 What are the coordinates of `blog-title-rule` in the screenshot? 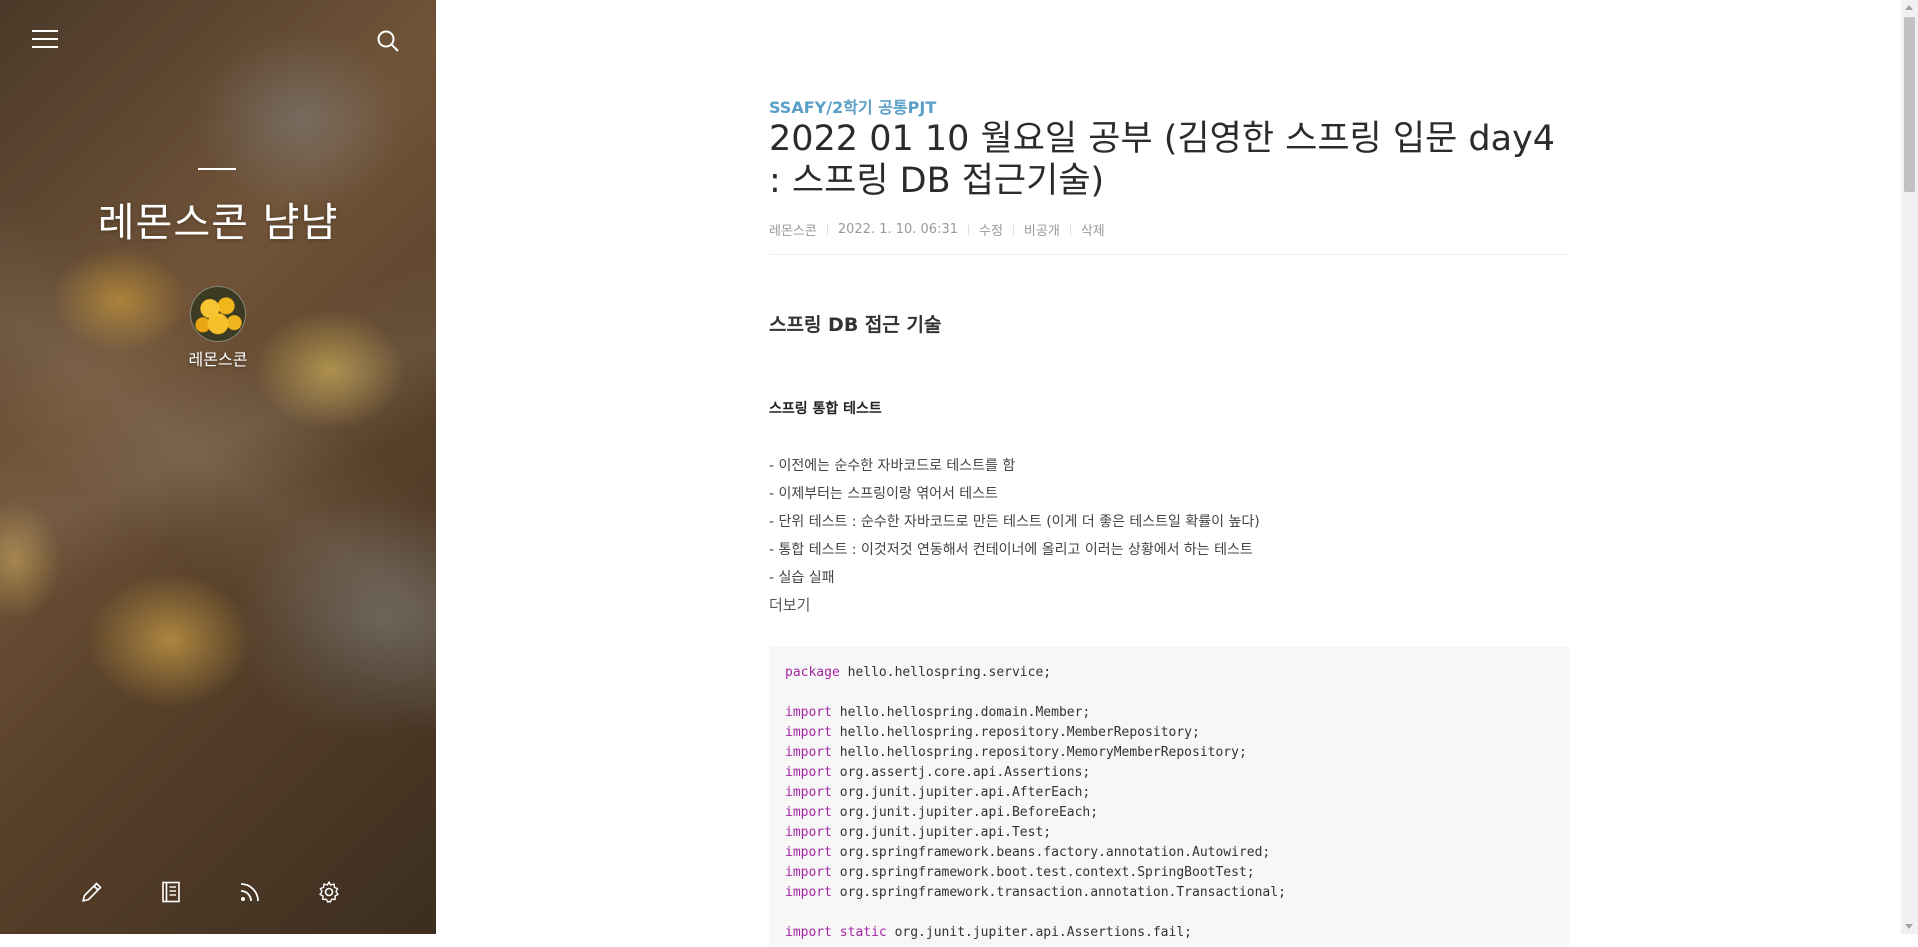 It's located at (217, 169).